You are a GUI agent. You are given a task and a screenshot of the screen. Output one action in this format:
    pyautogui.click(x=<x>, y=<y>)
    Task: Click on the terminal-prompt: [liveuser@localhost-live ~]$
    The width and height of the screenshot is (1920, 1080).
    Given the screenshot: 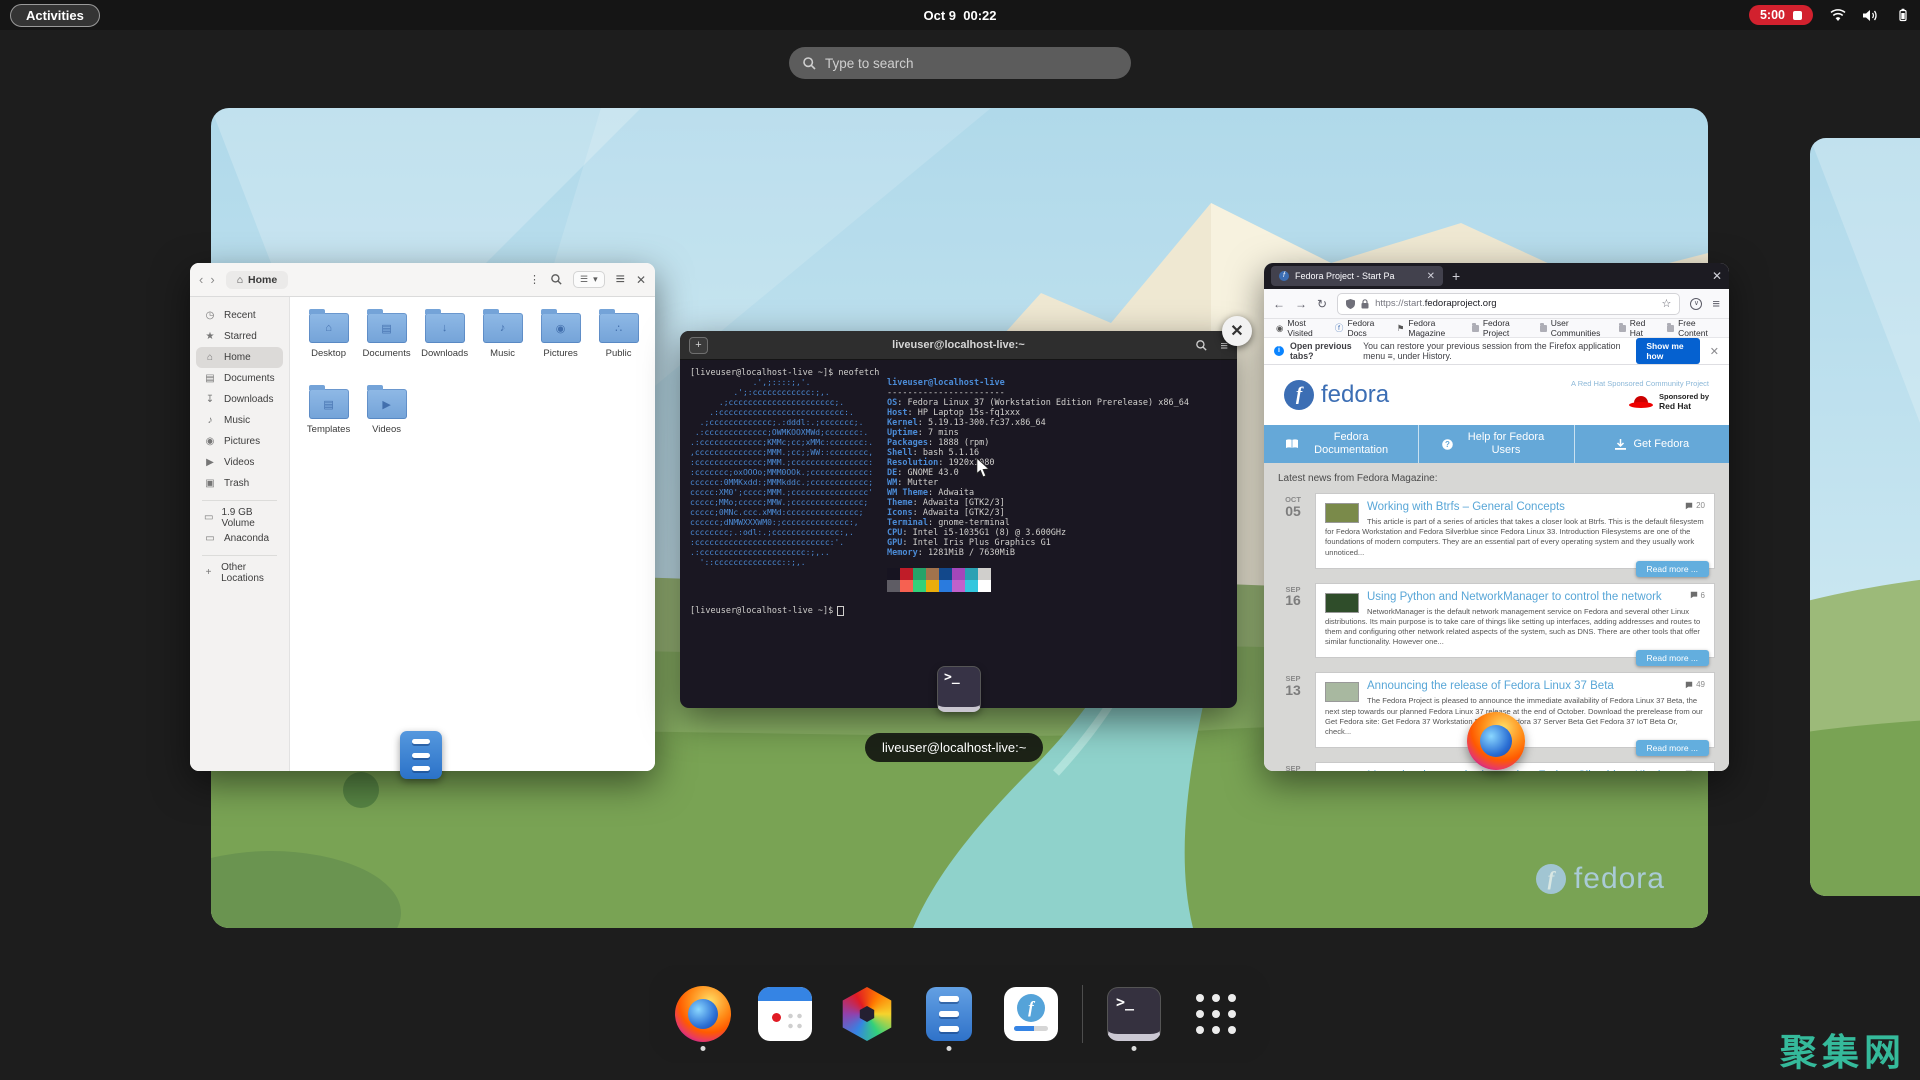 What is the action you would take?
    pyautogui.click(x=958, y=611)
    